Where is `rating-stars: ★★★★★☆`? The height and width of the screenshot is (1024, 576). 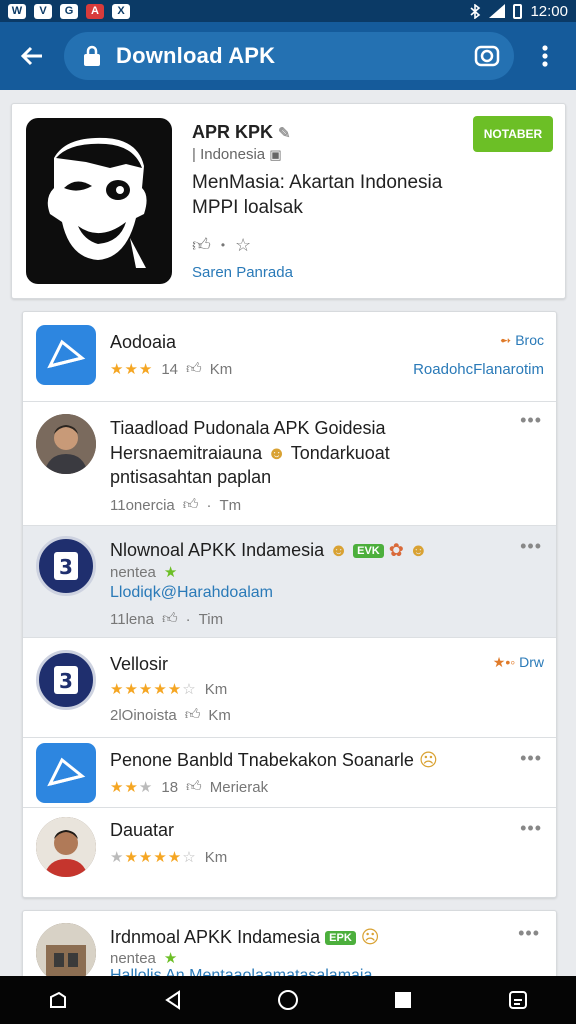 rating-stars: ★★★★★☆ is located at coordinates (153, 689).